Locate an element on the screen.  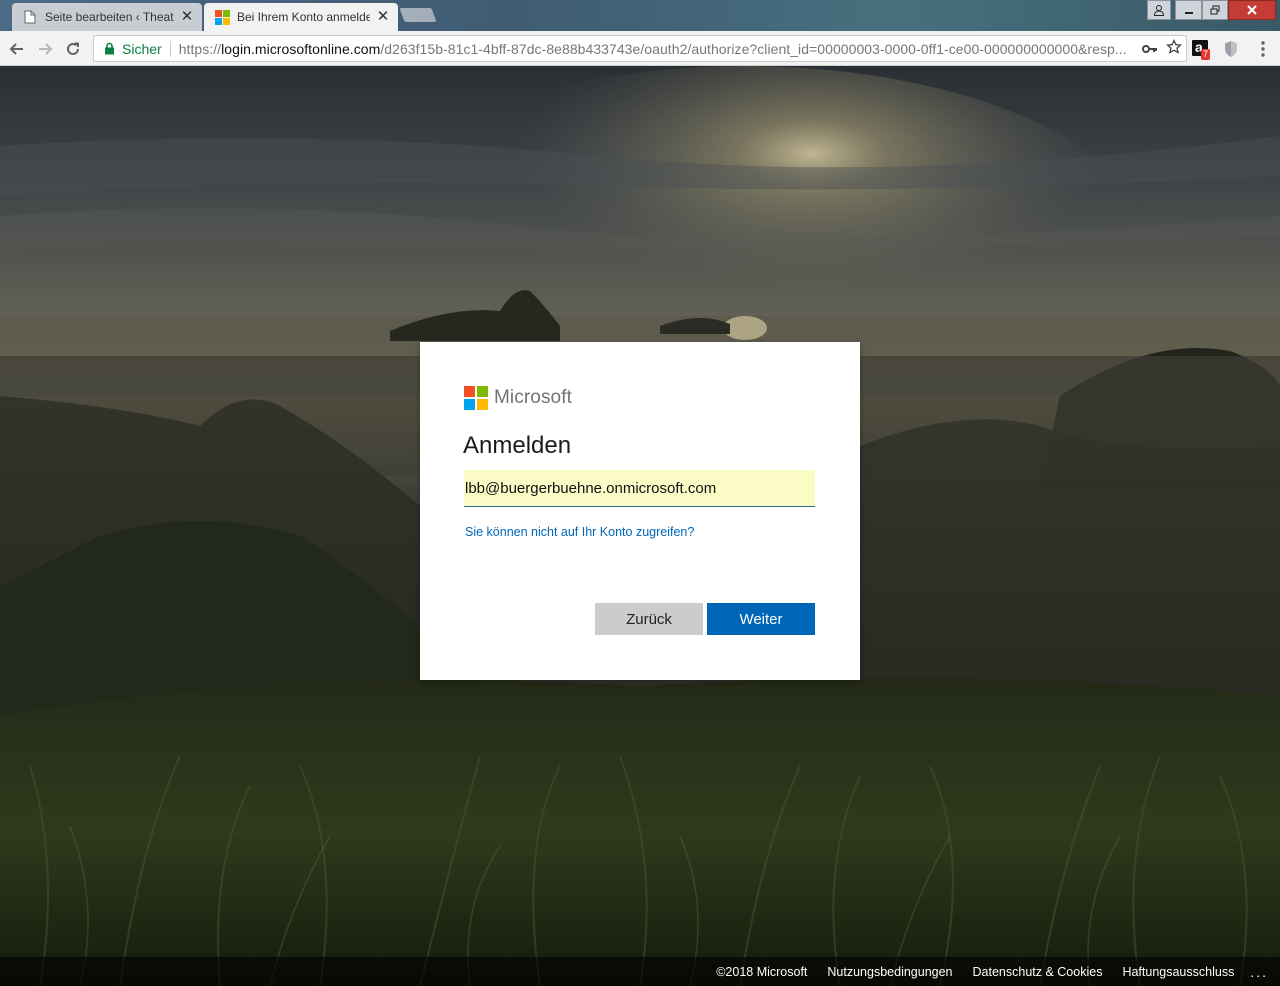
page-title: Anmelden is located at coordinates (517, 445).